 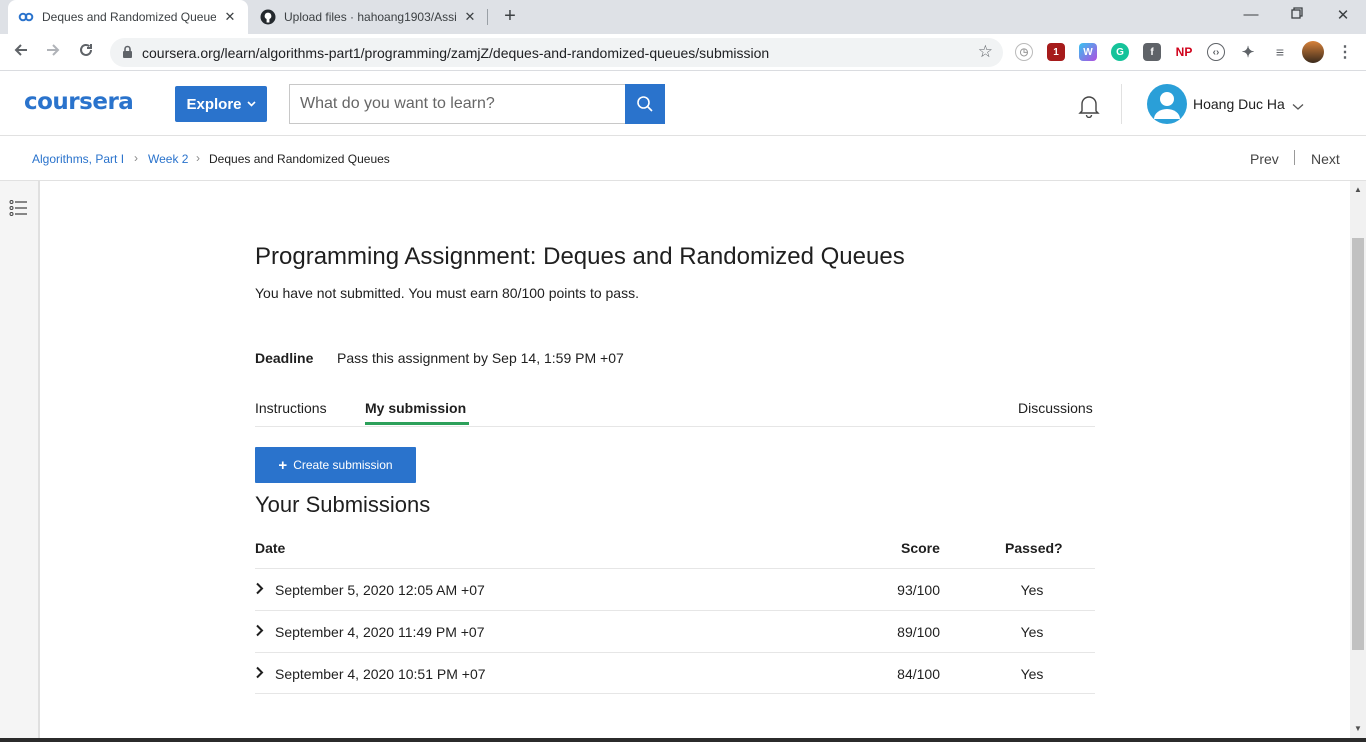 What do you see at coordinates (510, 16) in the screenshot?
I see `new-tab-icon: +` at bounding box center [510, 16].